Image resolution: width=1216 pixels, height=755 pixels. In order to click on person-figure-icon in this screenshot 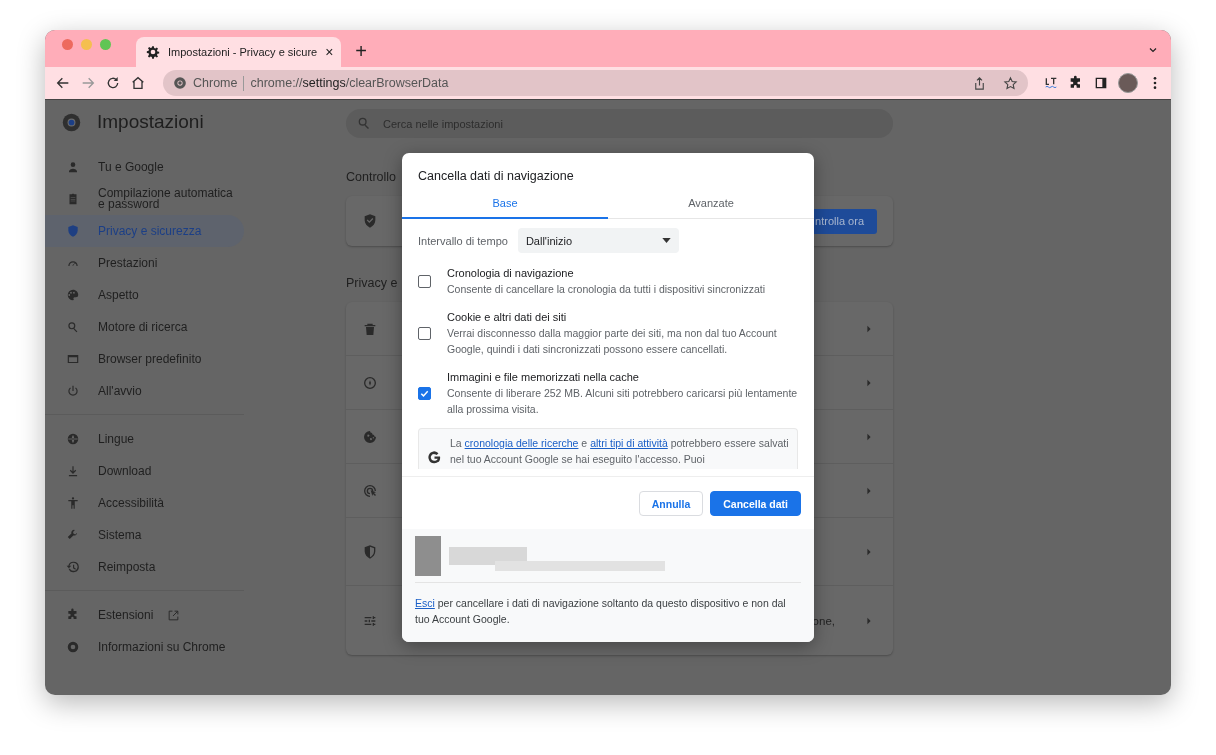, I will do `click(73, 503)`.